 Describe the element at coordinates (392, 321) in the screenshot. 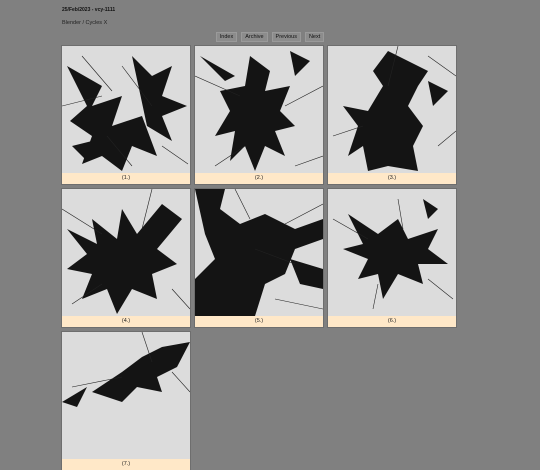

I see `image-caption: (6.)` at that location.